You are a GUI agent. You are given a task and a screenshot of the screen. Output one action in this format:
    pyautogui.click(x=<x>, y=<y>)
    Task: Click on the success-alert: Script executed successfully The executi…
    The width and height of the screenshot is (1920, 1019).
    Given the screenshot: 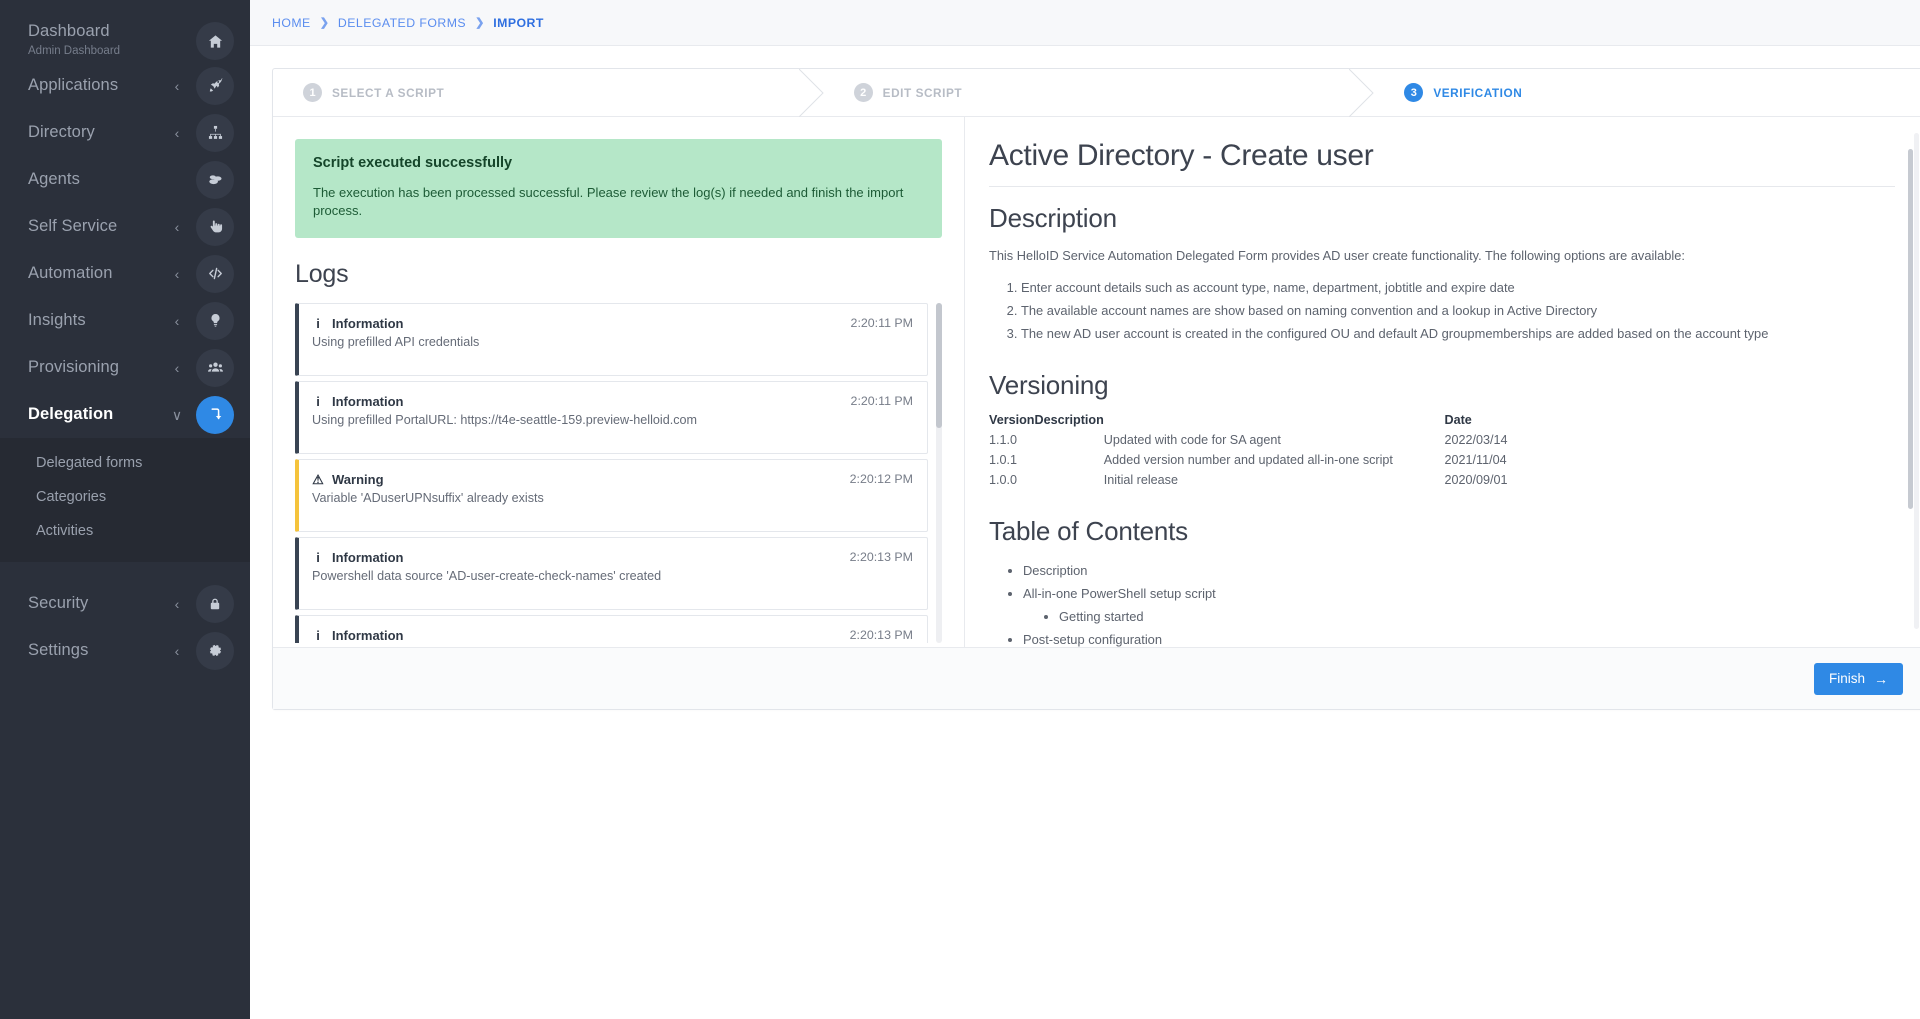 What is the action you would take?
    pyautogui.click(x=618, y=188)
    